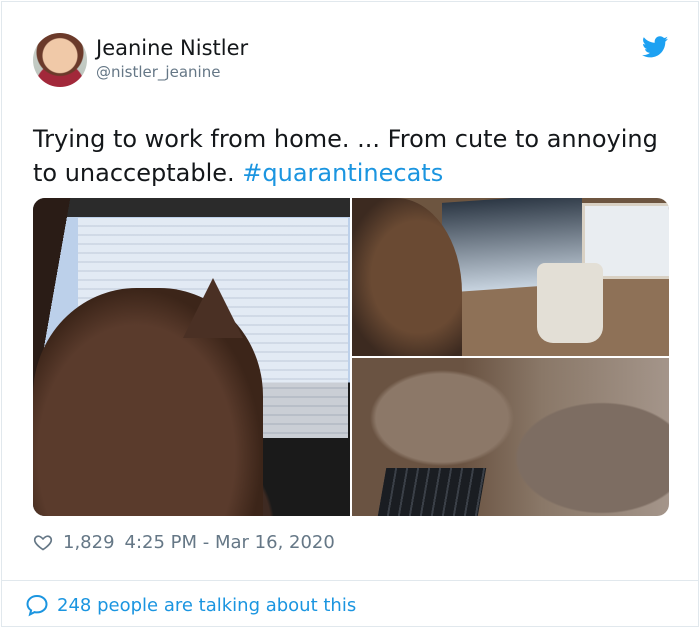 The image size is (700, 629). I want to click on like-count: 1,829, so click(89, 542).